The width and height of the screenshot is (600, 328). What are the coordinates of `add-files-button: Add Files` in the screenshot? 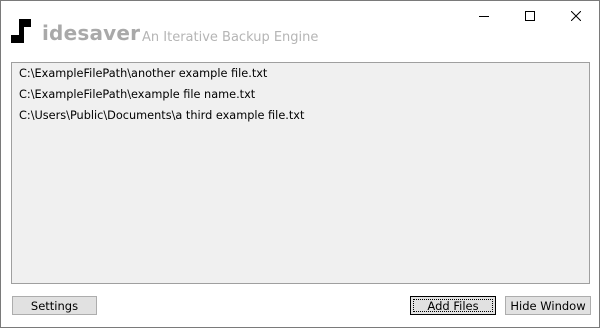 It's located at (453, 305).